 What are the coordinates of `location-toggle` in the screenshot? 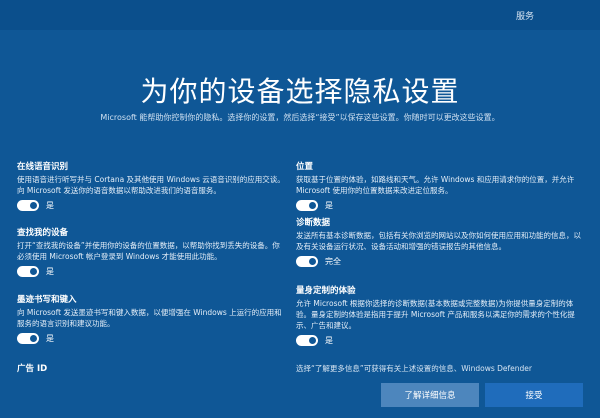 It's located at (307, 205).